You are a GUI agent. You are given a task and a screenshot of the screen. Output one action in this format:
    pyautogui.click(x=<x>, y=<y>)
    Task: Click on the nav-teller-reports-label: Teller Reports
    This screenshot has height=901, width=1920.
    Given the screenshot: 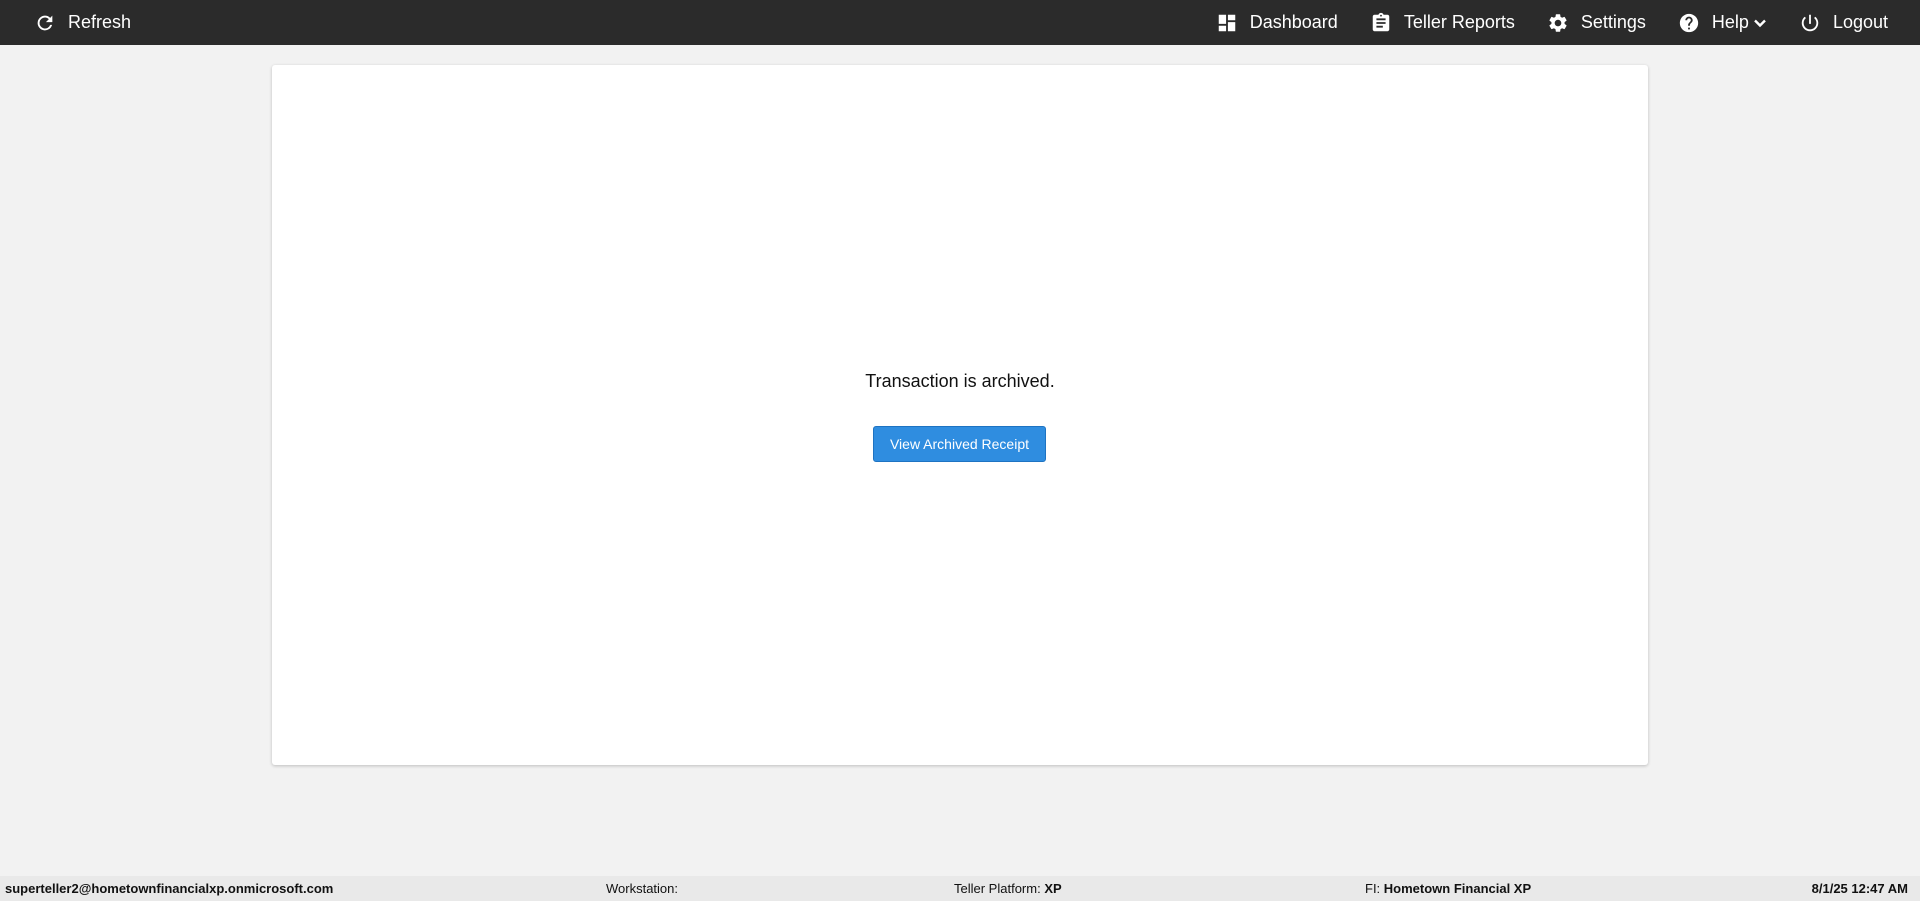 What is the action you would take?
    pyautogui.click(x=1459, y=22)
    